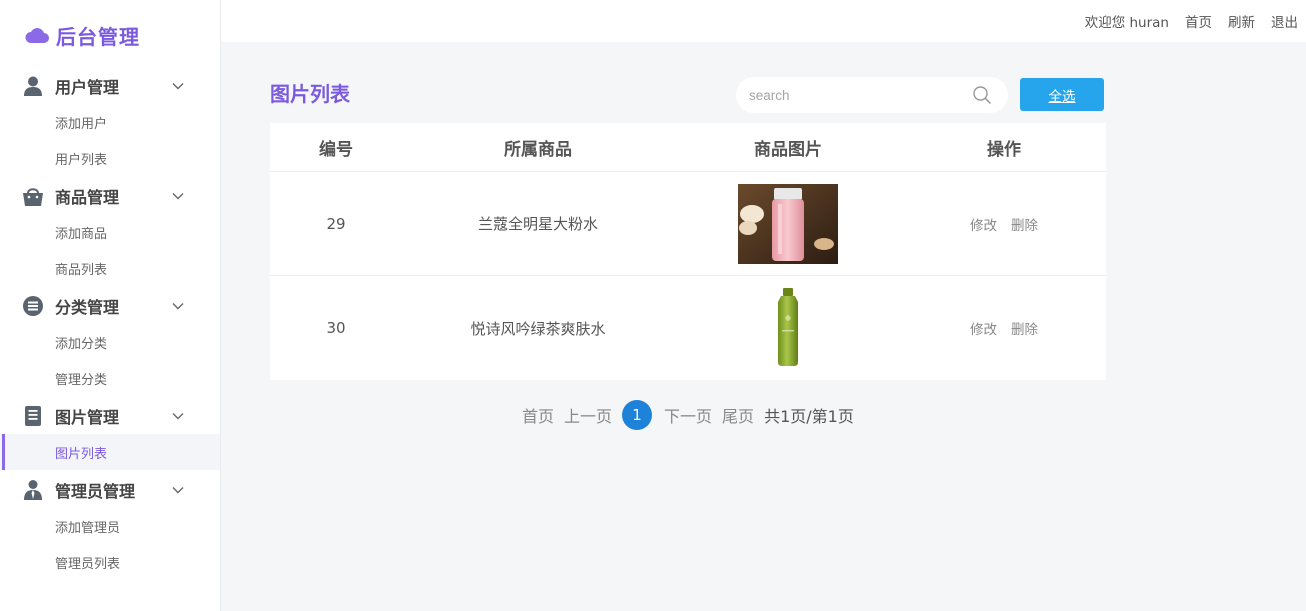 The image size is (1306, 611). I want to click on sidebar-item-admin-list: 管理员列表, so click(110, 562).